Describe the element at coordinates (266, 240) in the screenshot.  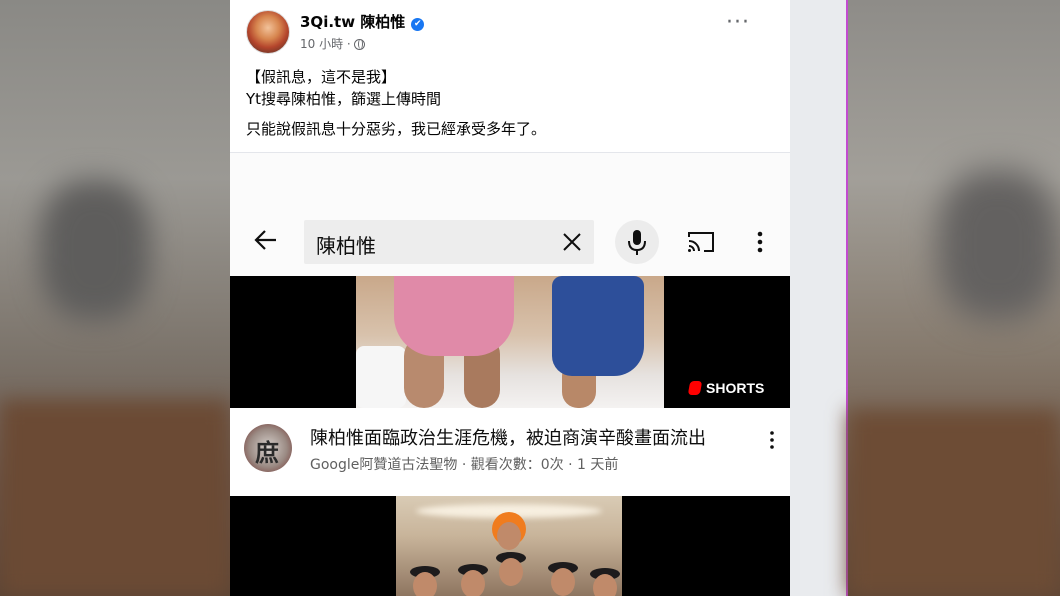
I see `back-arrow-icon` at that location.